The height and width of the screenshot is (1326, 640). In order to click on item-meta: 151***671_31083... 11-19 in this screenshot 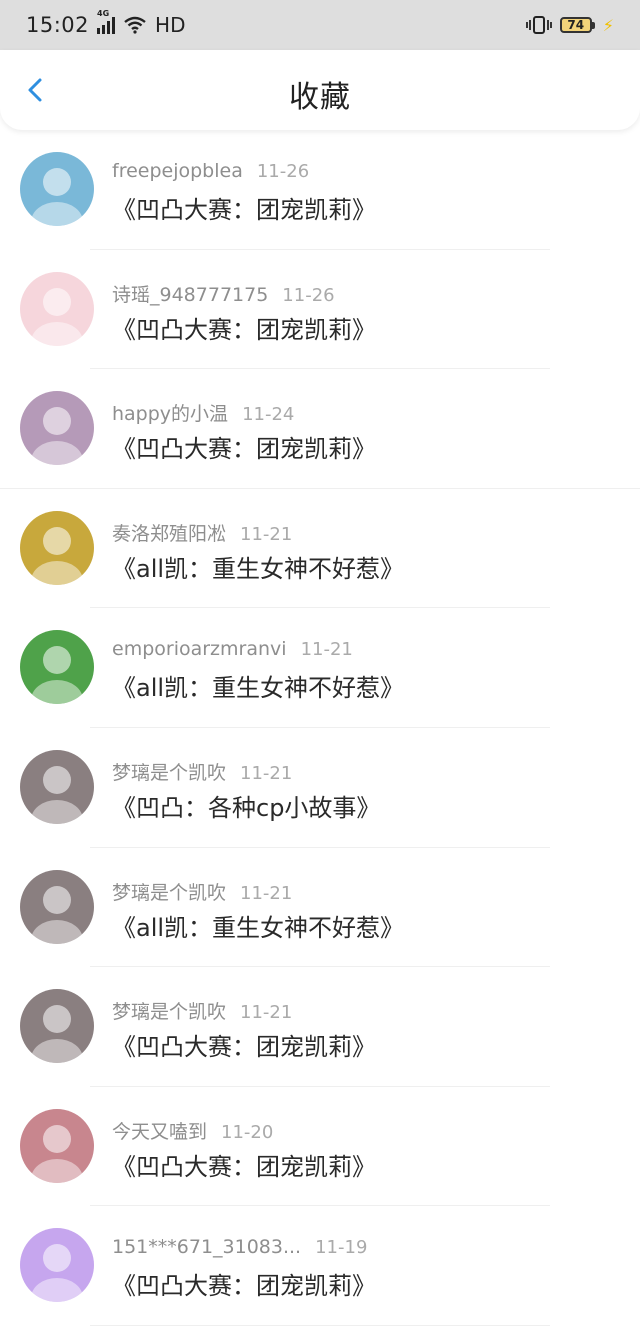, I will do `click(239, 1247)`.